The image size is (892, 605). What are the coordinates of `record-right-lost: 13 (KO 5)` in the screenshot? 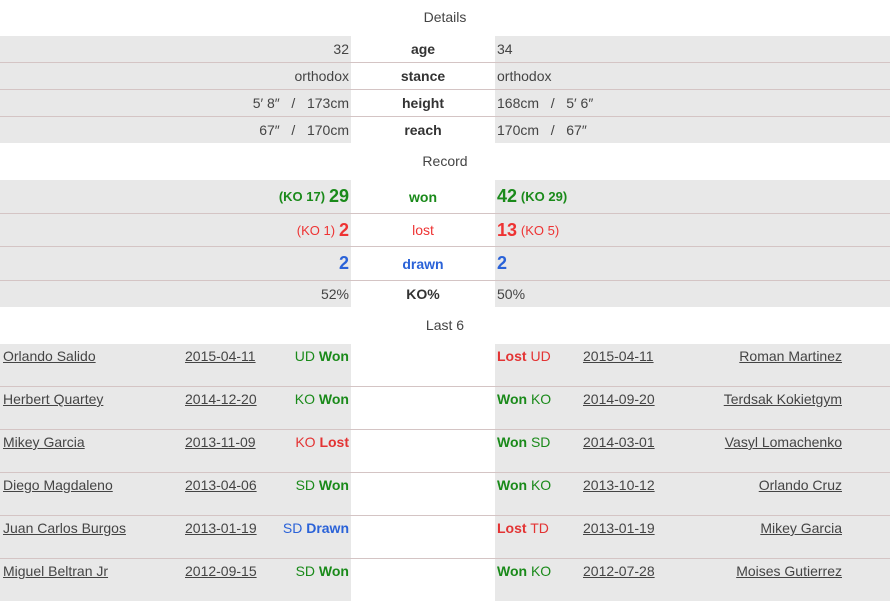 It's located at (693, 230).